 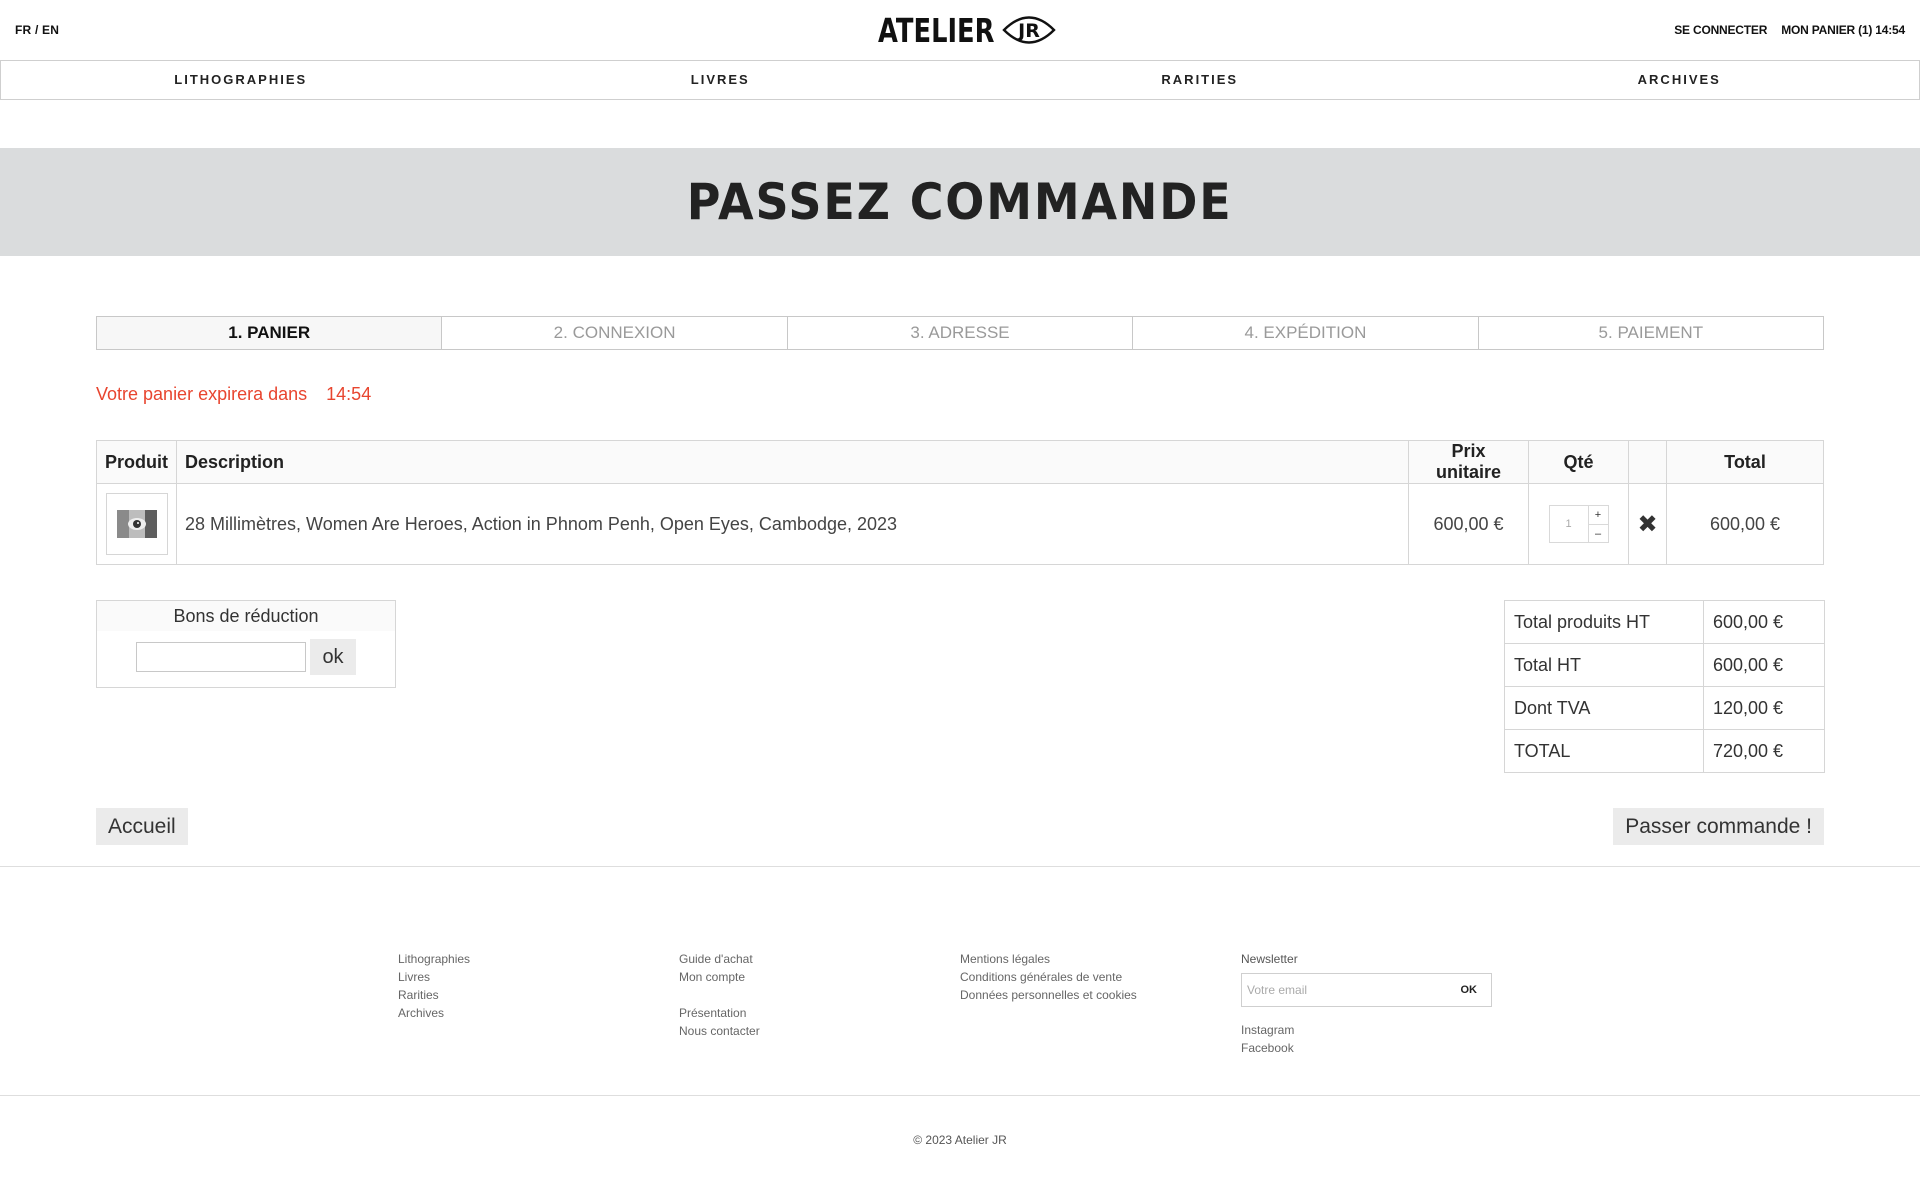 What do you see at coordinates (1604, 708) in the screenshot?
I see `tva-label: Dont TVA` at bounding box center [1604, 708].